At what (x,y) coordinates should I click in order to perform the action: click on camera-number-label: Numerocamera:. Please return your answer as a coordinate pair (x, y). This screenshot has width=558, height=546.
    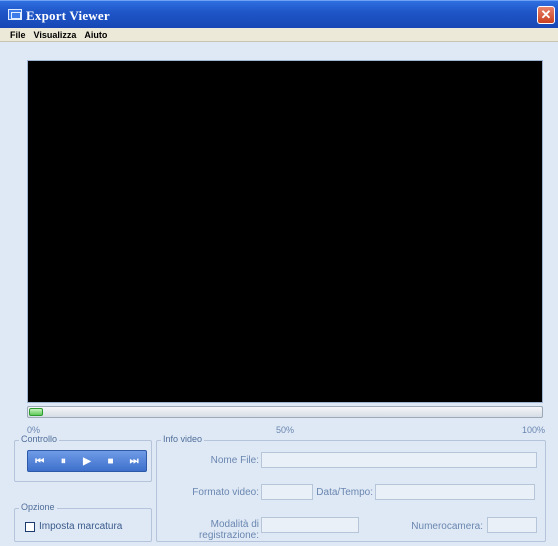
    Looking at the image, I should click on (447, 526).